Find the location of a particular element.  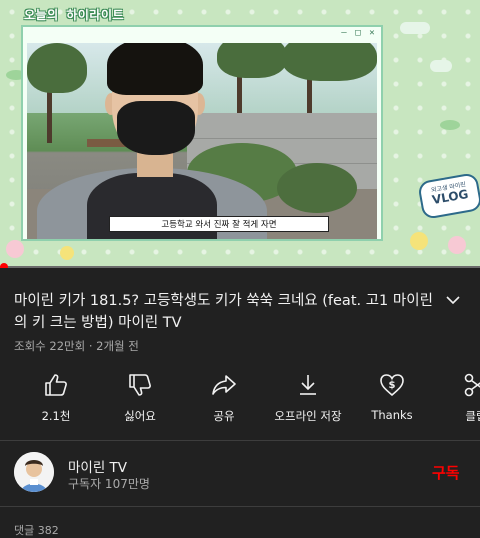

maximize-icon: □ is located at coordinates (358, 33).